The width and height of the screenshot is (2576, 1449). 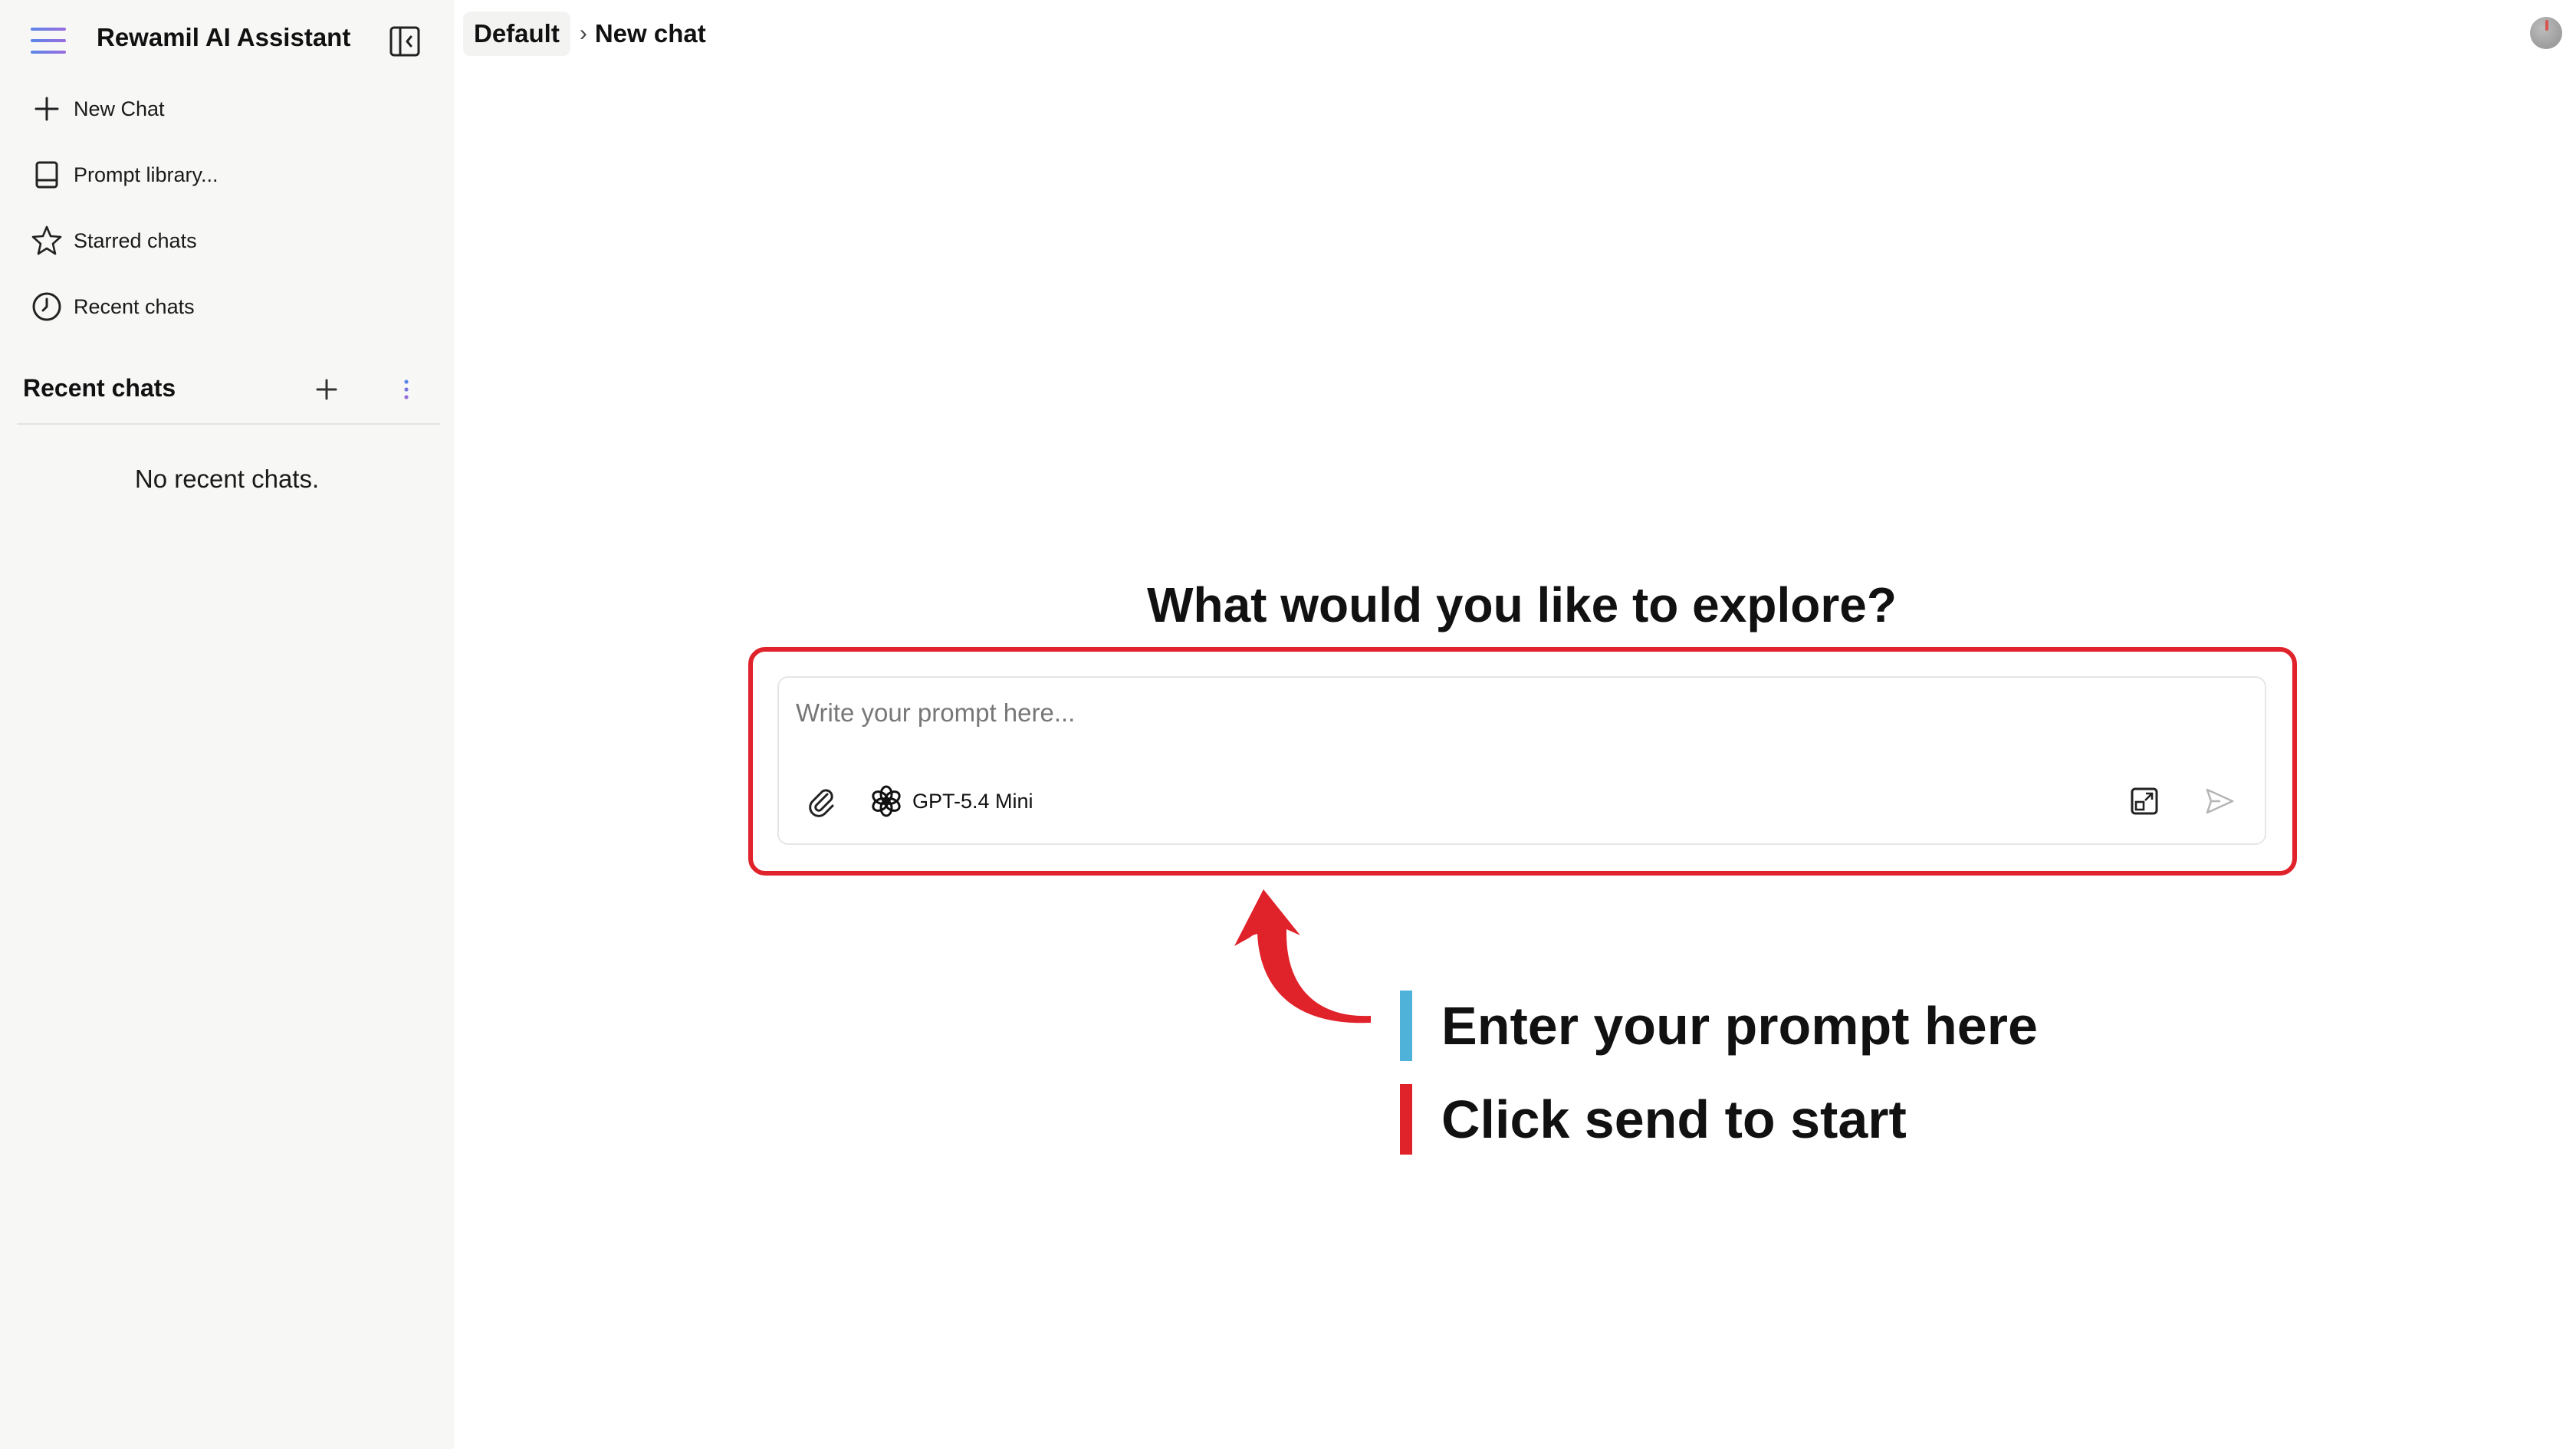 What do you see at coordinates (1303, 957) in the screenshot?
I see `curved-arrow-icon` at bounding box center [1303, 957].